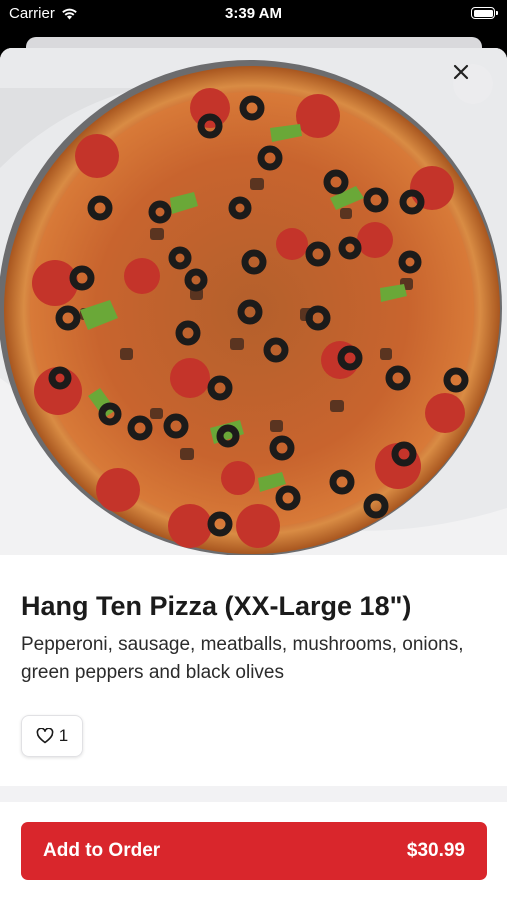 The image size is (507, 900). Describe the element at coordinates (435, 850) in the screenshot. I see `item-price: $30.99` at that location.